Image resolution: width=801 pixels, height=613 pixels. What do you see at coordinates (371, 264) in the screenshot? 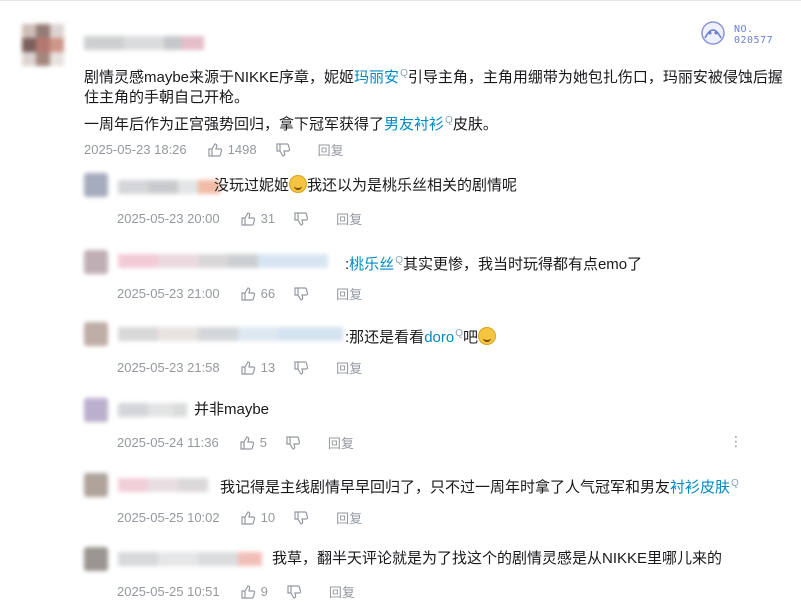
I see `topic-link: 桃乐丝` at bounding box center [371, 264].